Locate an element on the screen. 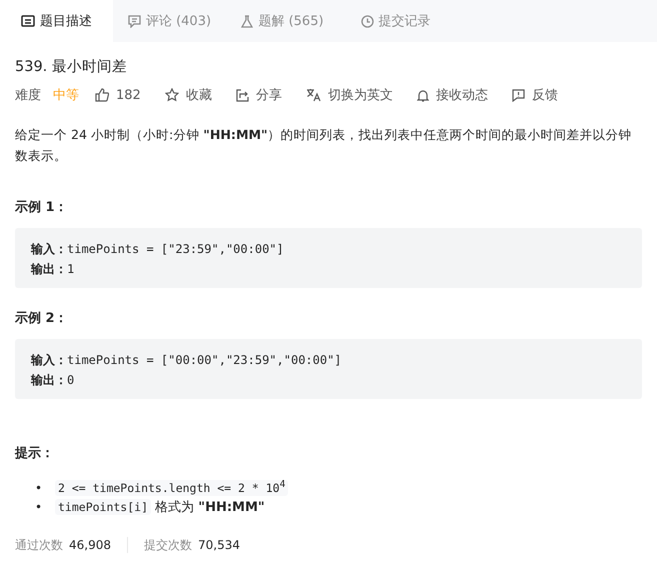  inline-code: 2 <= timePoints.length <= 2 * 10$^{4}$ is located at coordinates (171, 488).